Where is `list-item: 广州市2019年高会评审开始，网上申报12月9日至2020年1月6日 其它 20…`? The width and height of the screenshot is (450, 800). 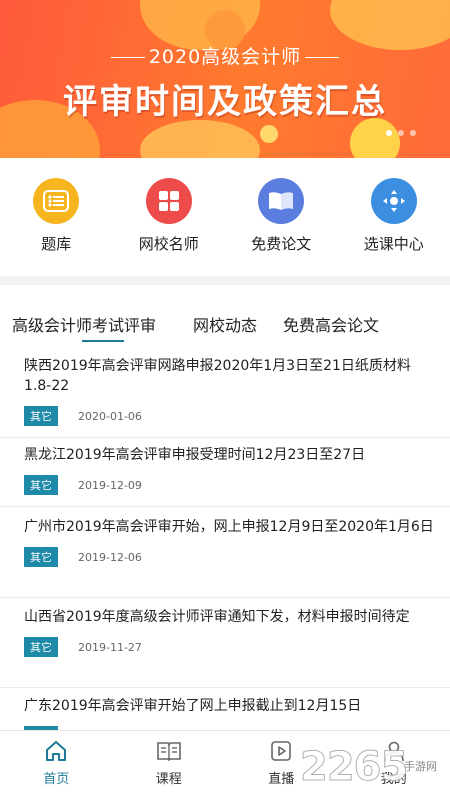
list-item: 广州市2019年高会评审开始，网上申报12月9日至2020年1月6日 其它 20… is located at coordinates (229, 542).